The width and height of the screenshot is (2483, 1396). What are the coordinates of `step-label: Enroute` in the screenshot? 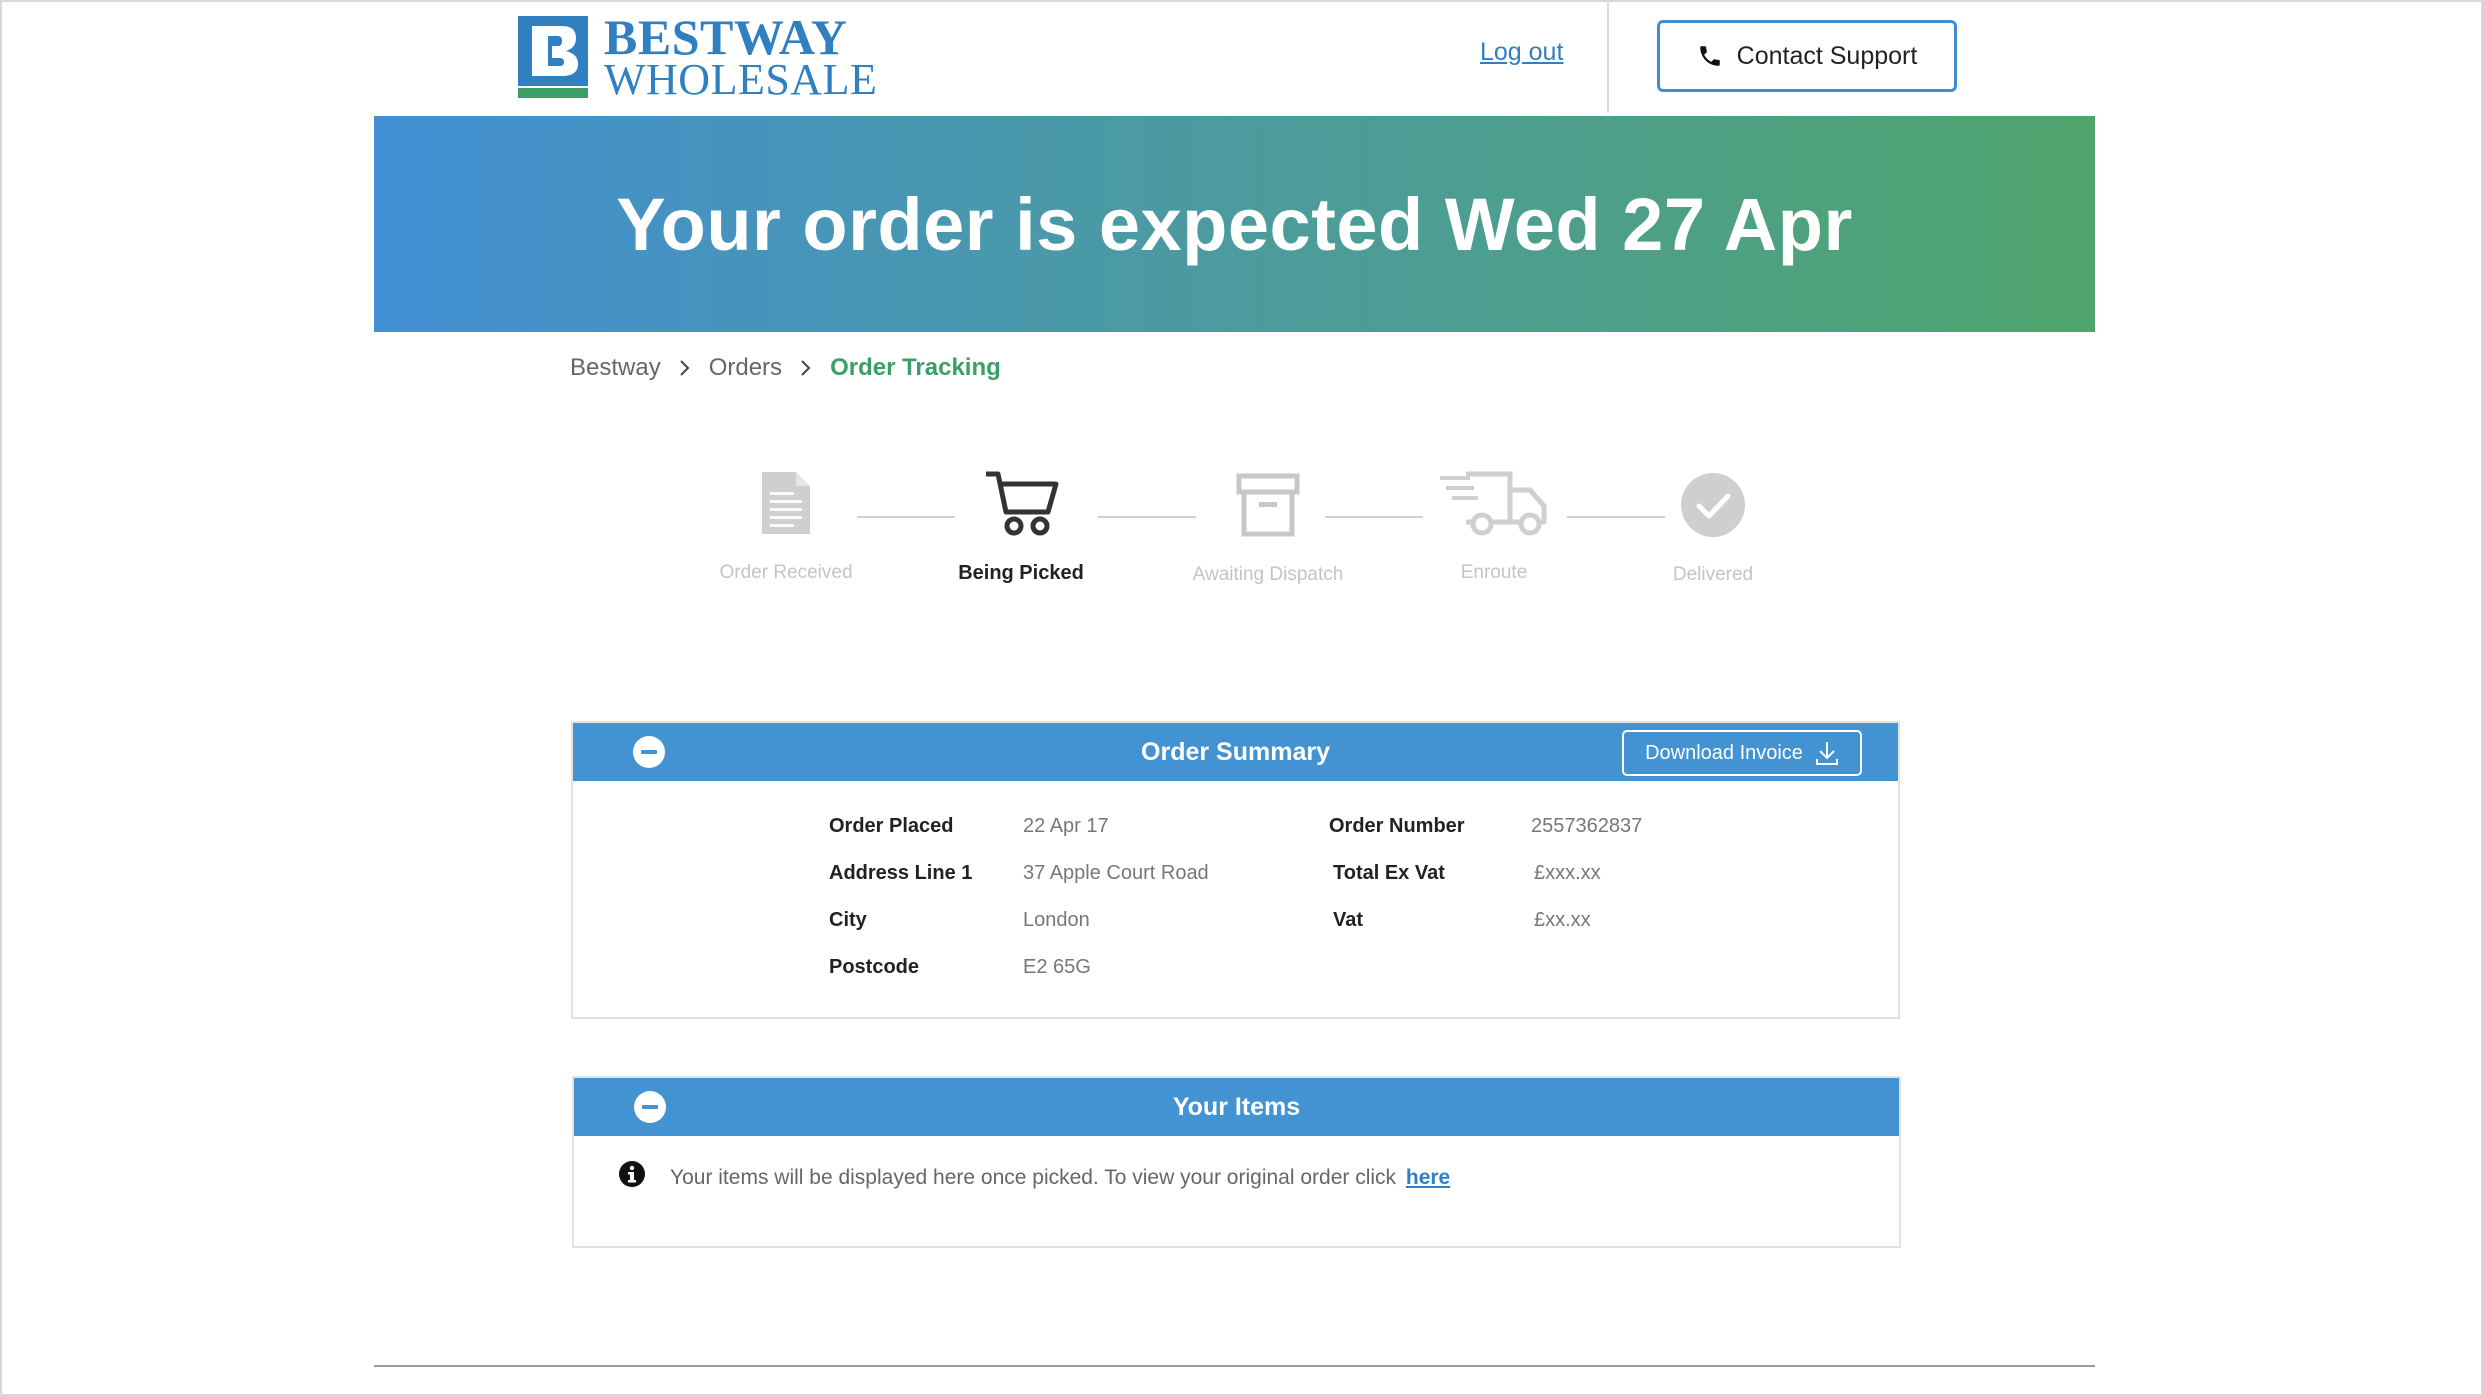 It's located at (1494, 572).